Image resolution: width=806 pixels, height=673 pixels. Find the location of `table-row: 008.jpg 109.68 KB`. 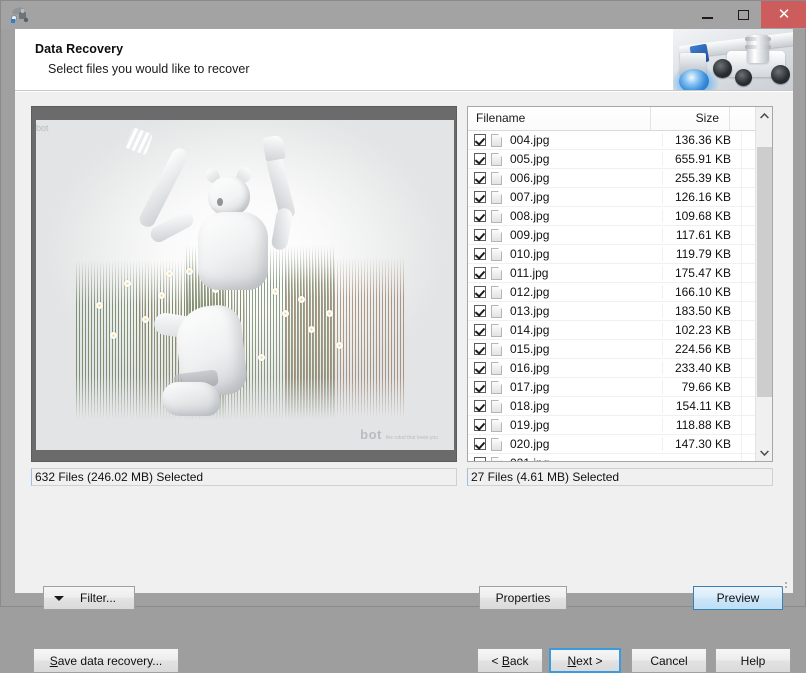

table-row: 008.jpg 109.68 KB is located at coordinates (612, 216).